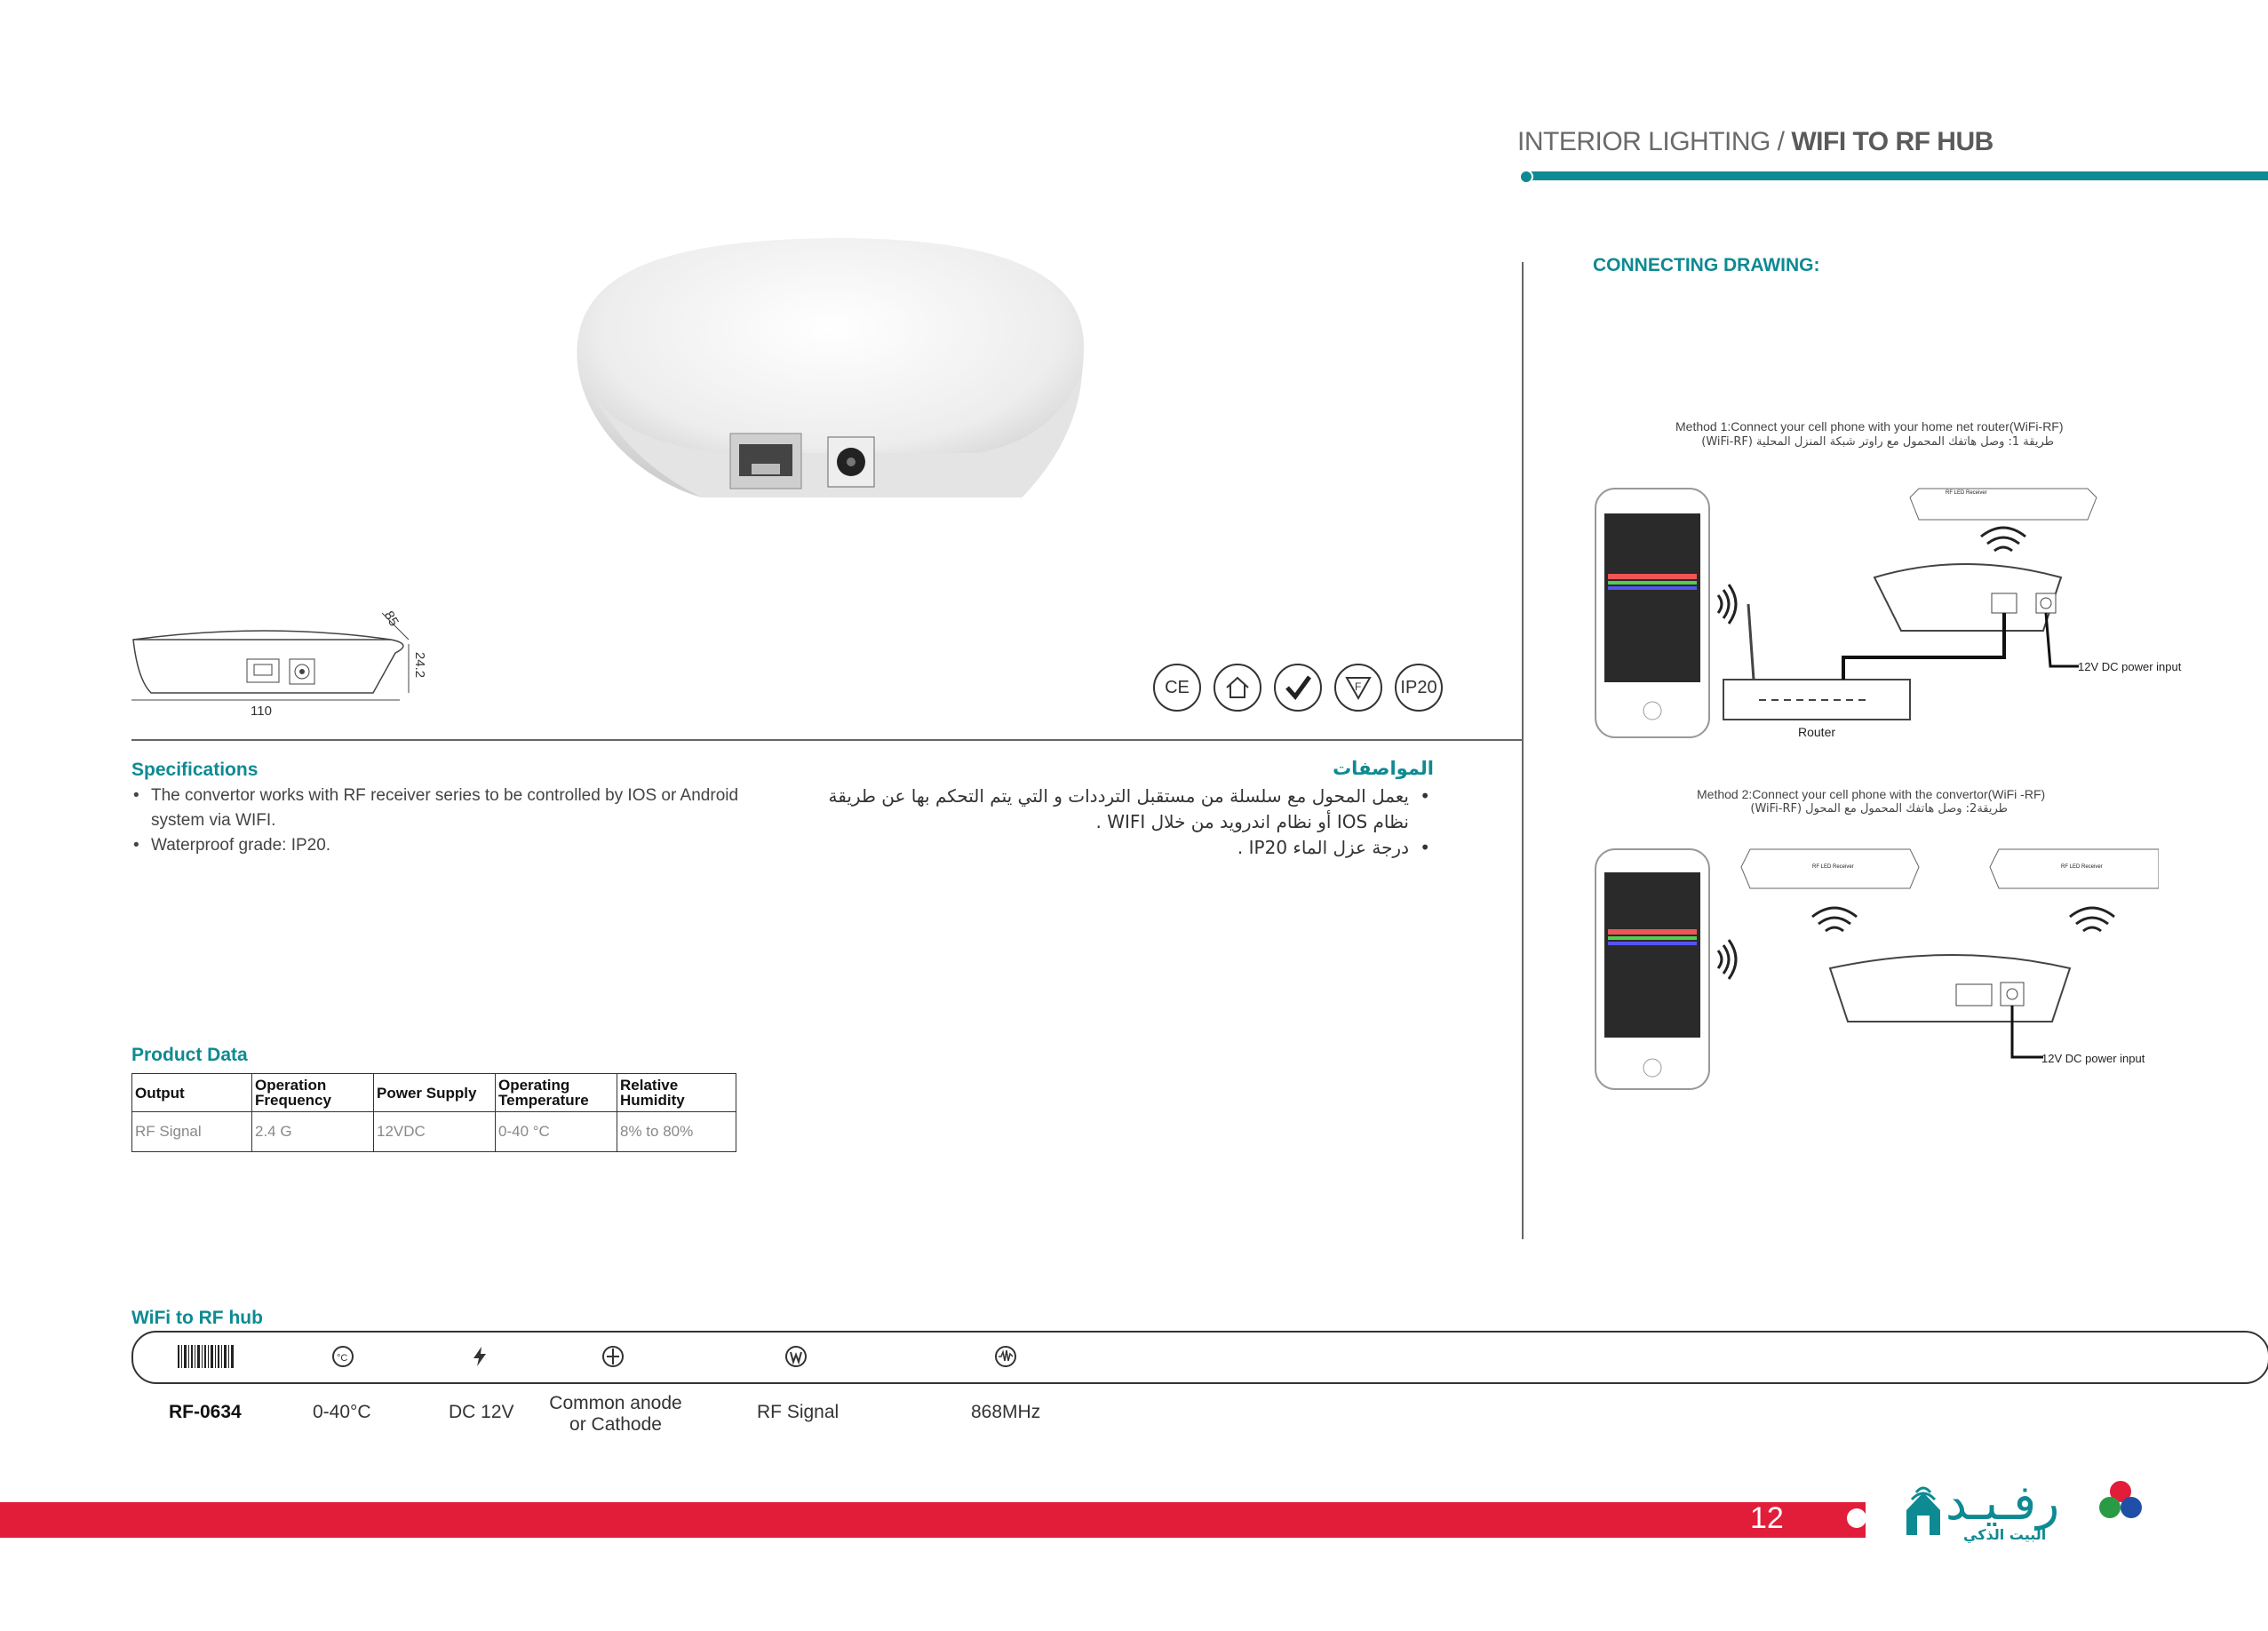  Describe the element at coordinates (830, 367) in the screenshot. I see `product-photo` at that location.